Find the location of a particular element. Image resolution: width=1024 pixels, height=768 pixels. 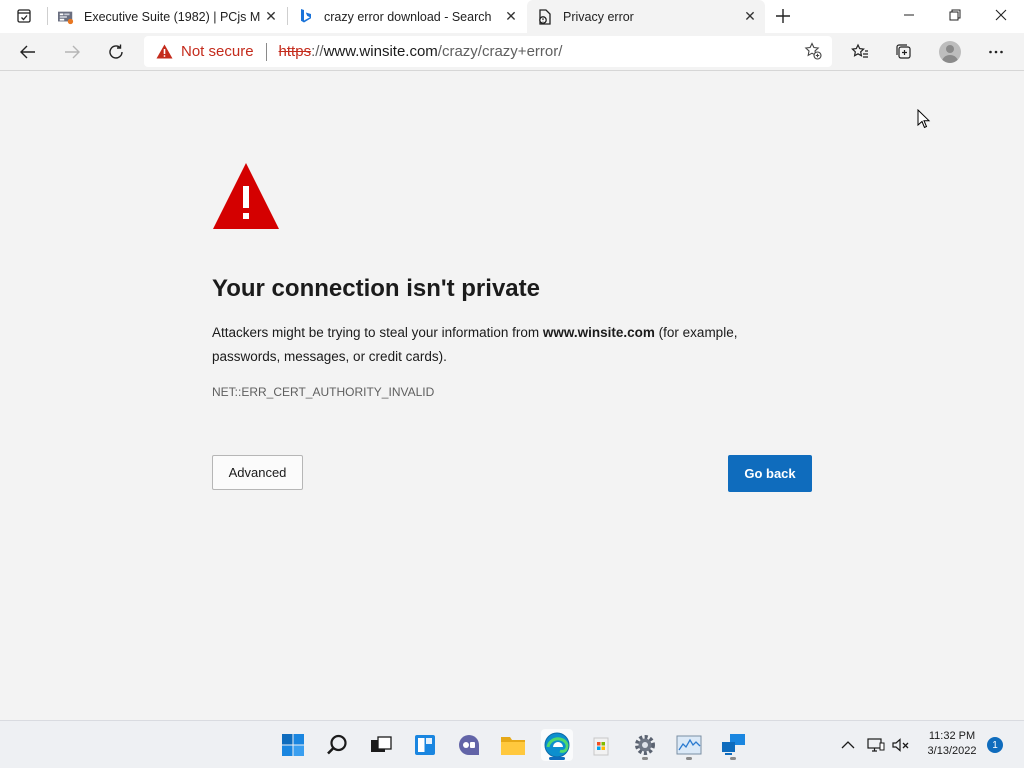

taskbar-store is located at coordinates (601, 745).